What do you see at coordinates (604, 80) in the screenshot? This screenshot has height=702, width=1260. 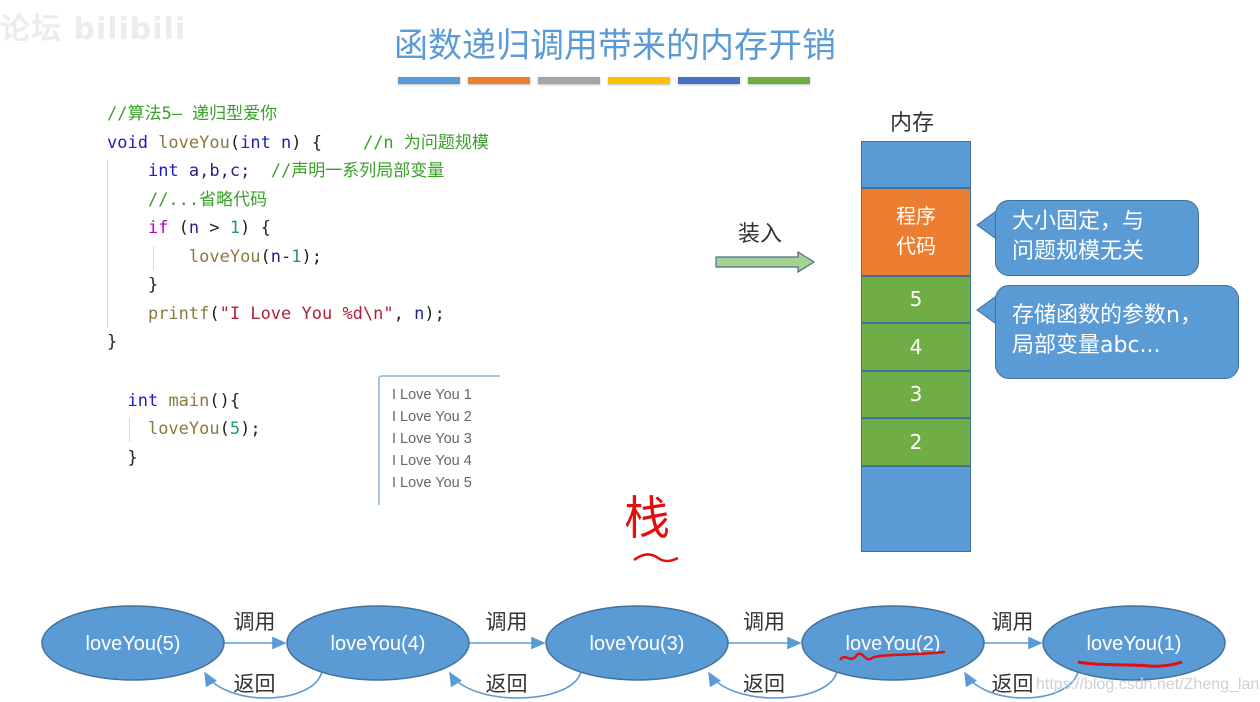 I see `color-bar-strip` at bounding box center [604, 80].